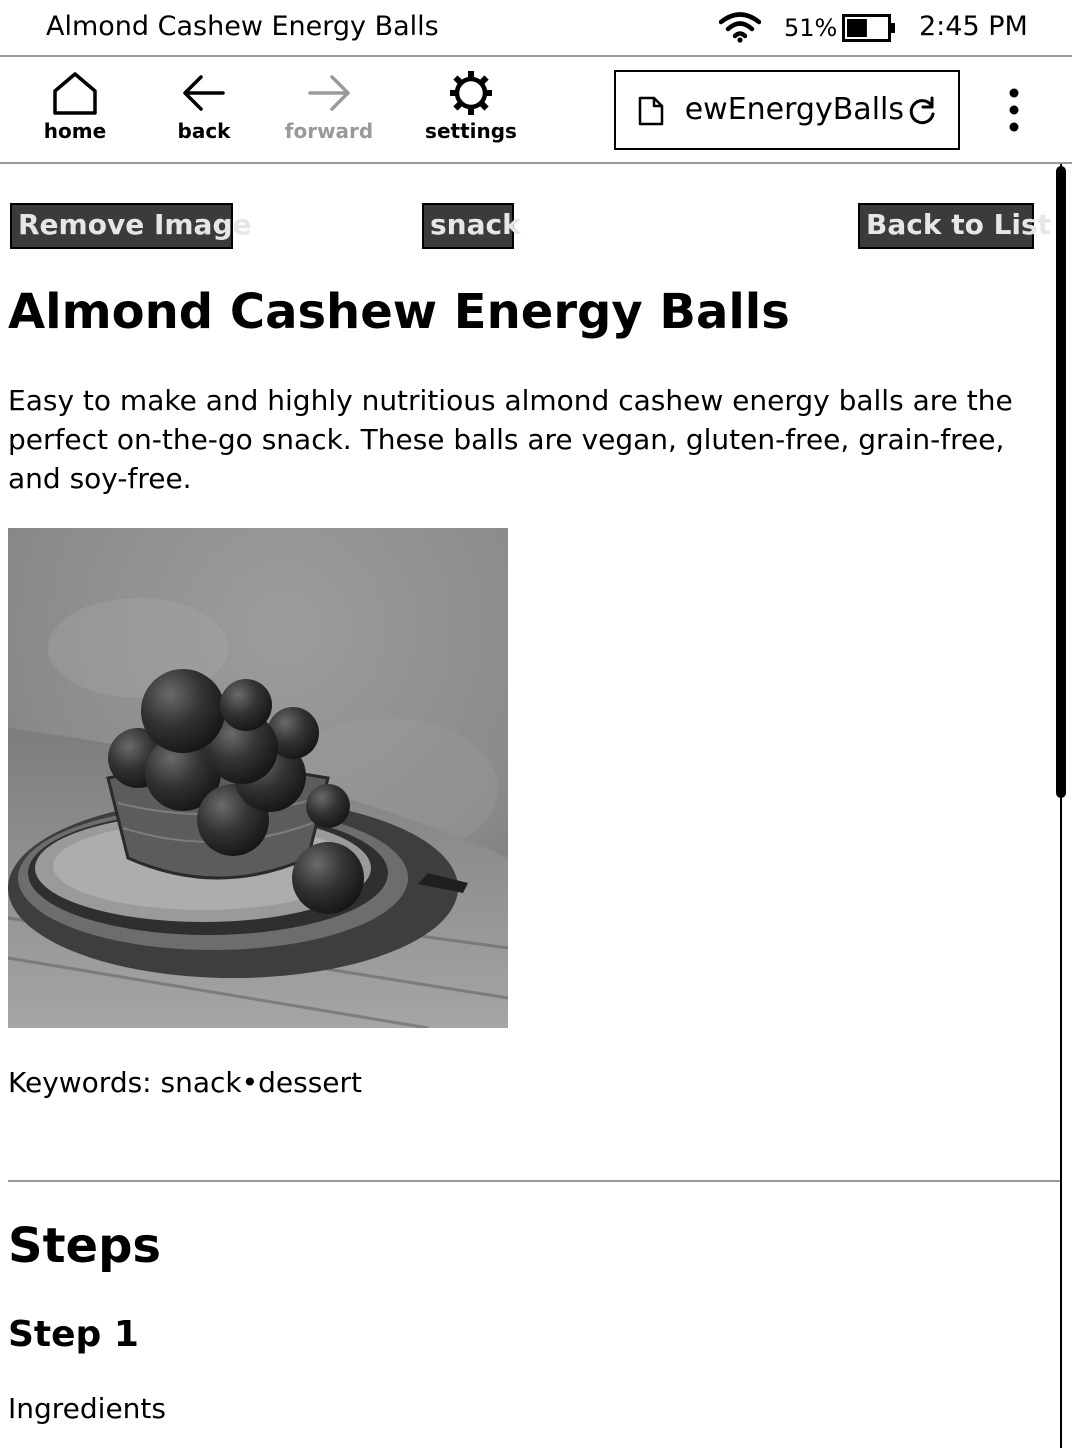 The width and height of the screenshot is (1072, 1448). Describe the element at coordinates (794, 109) in the screenshot. I see `url-text: AlmondCashewEnergyBalls` at that location.